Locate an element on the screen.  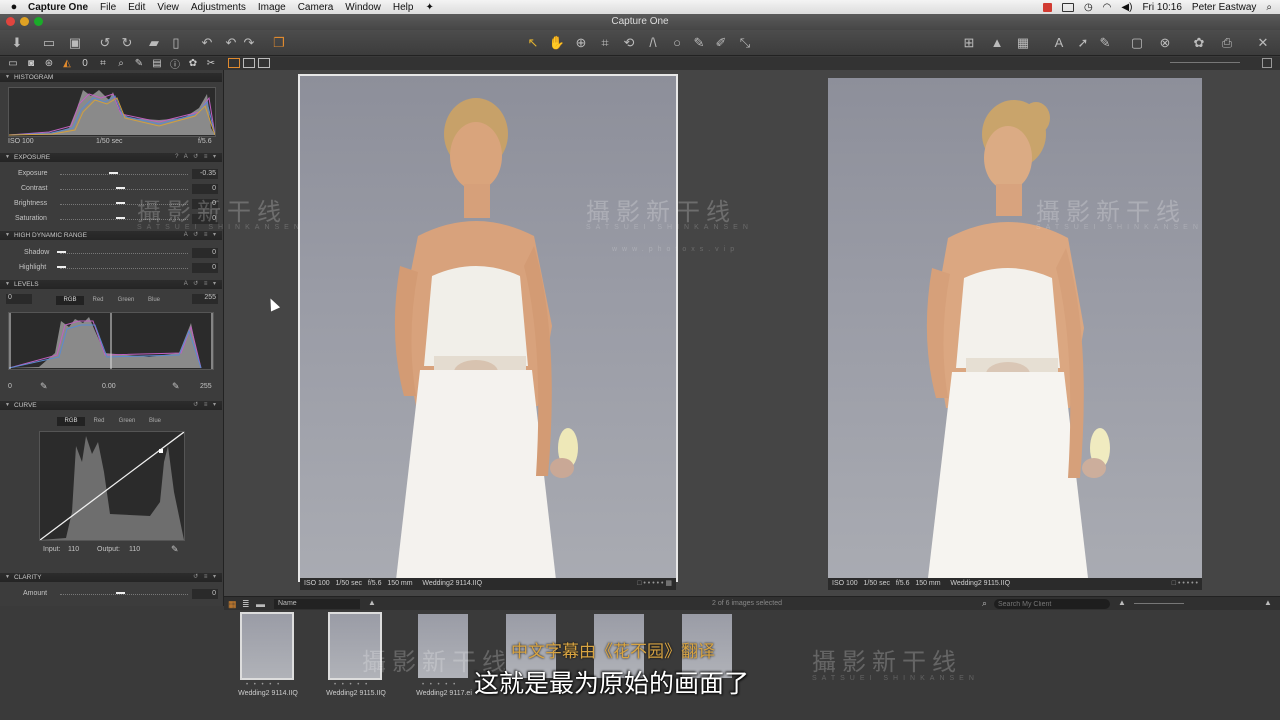
tab-adjustments-icon: ▤ is located at coordinates (157, 63).